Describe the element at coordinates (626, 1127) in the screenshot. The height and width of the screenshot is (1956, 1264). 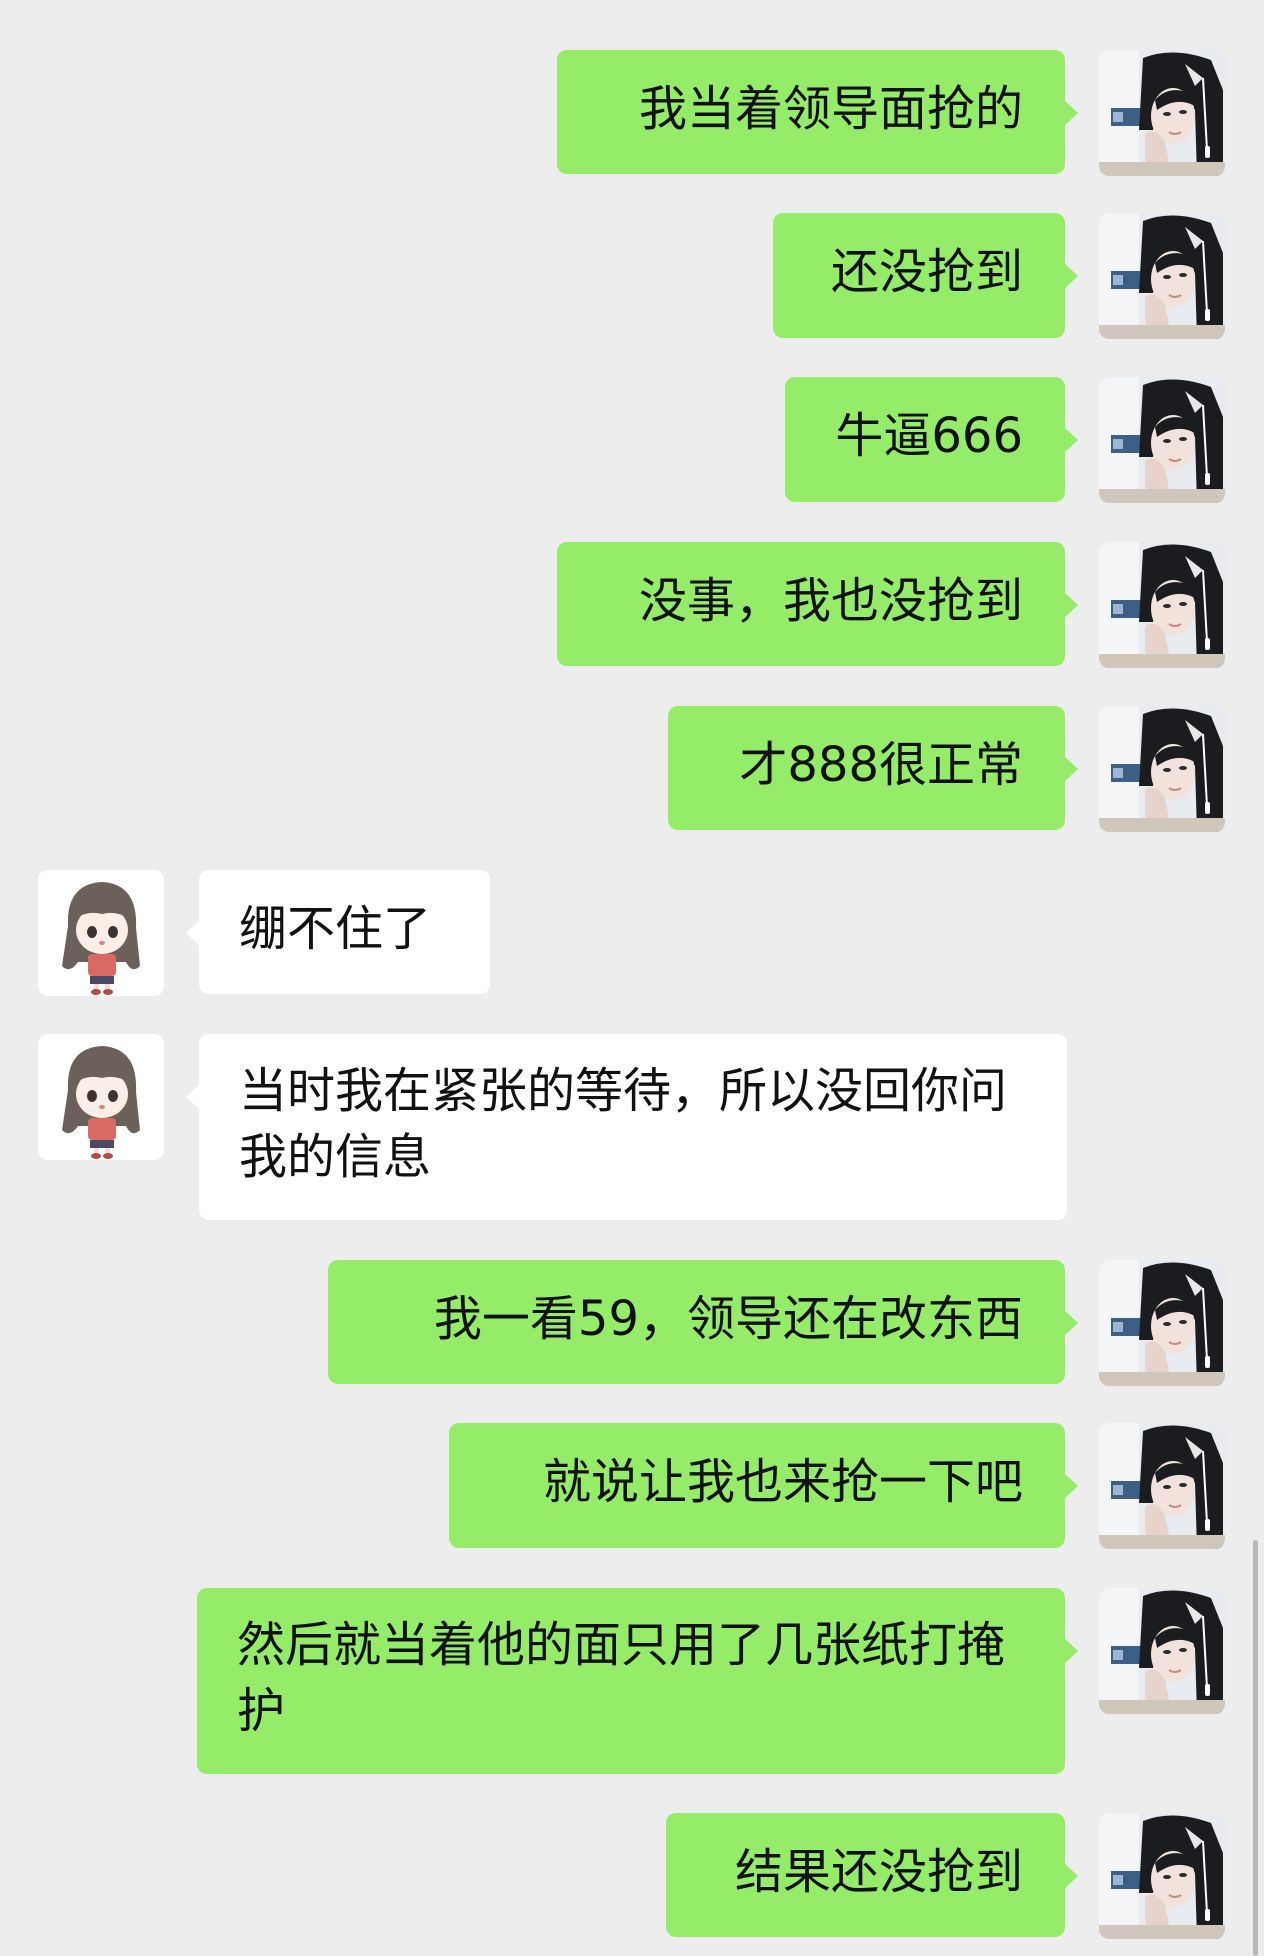
I see `message-bubble-incoming: 当时我在紧张的等待，所以没回你问我的信息` at that location.